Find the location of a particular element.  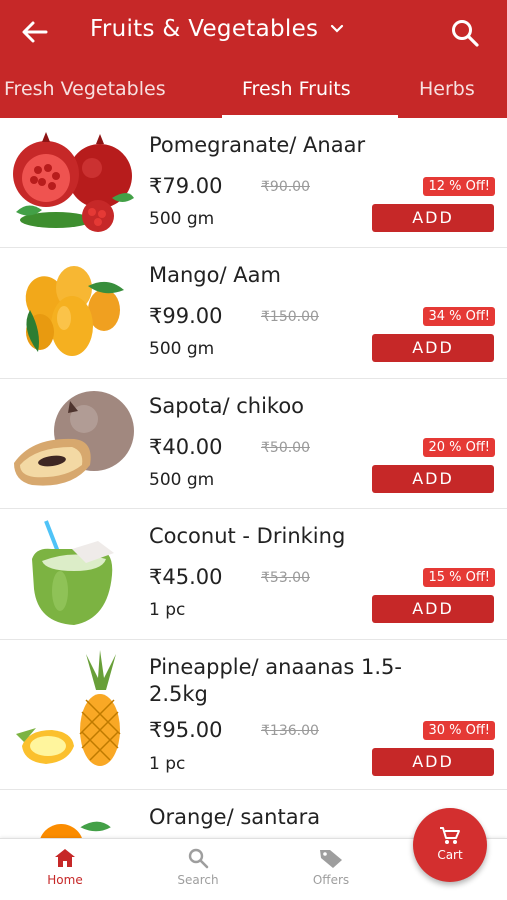

product-price: ₹95.00 is located at coordinates (186, 730).